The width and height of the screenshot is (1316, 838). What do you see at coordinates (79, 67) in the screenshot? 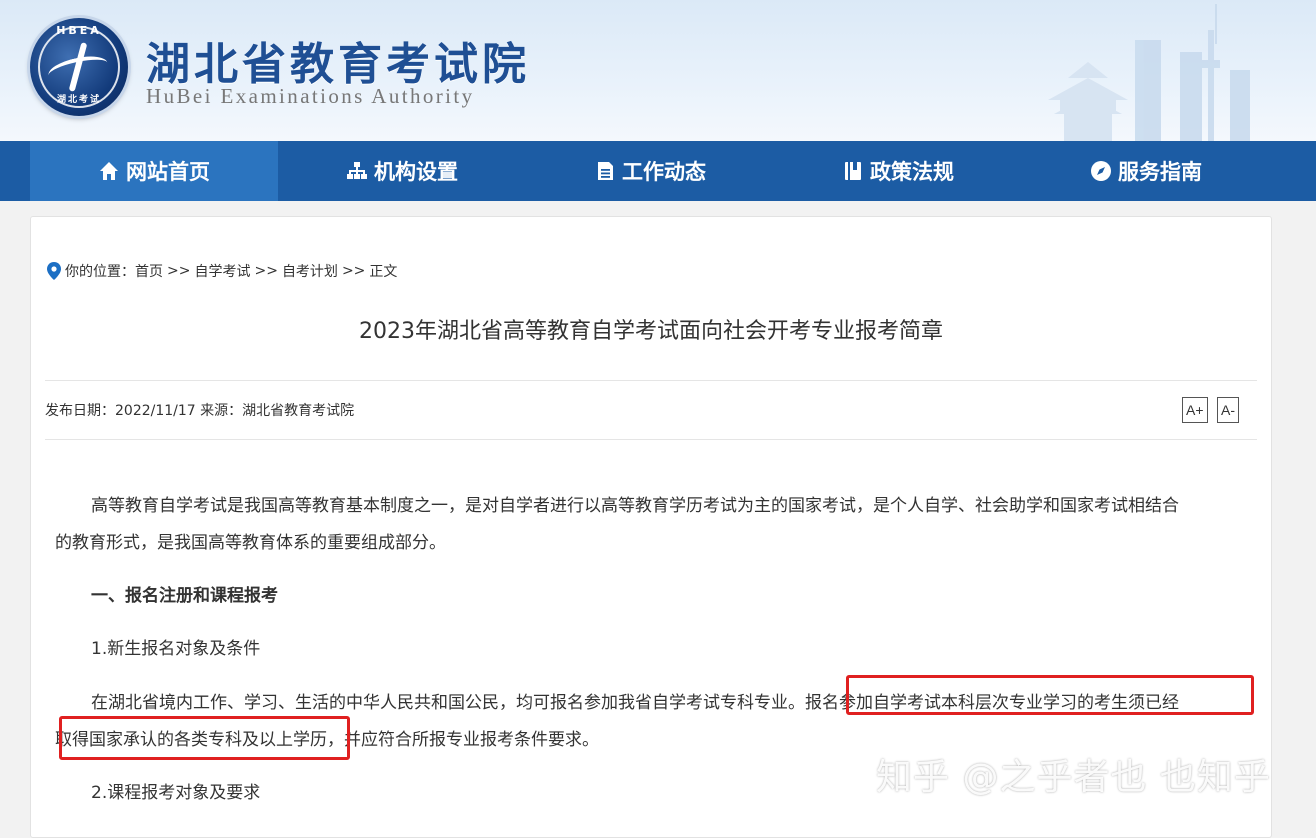
I see `hbea-logo: HBEA 湖北考试` at bounding box center [79, 67].